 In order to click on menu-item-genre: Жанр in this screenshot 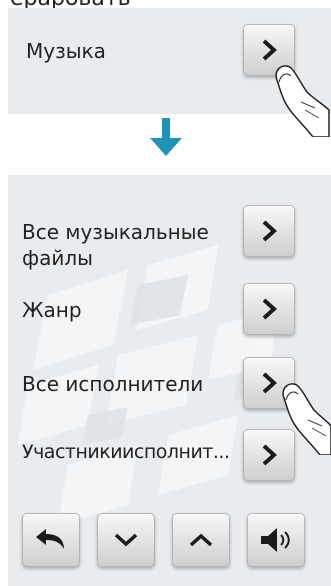, I will do `click(52, 310)`.